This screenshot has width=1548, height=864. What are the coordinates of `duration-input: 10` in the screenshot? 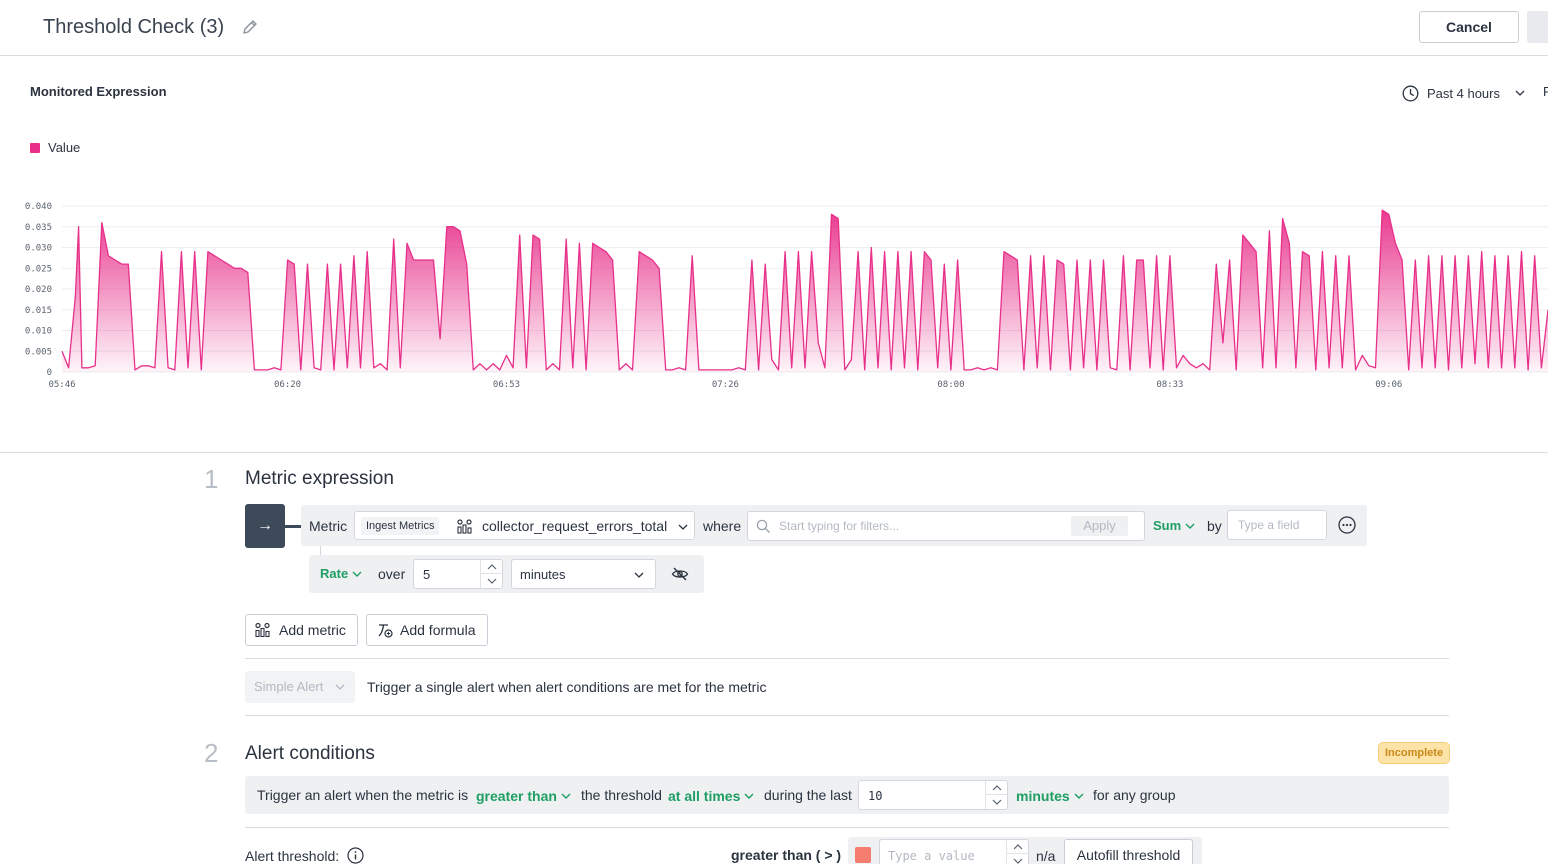 It's located at (933, 795).